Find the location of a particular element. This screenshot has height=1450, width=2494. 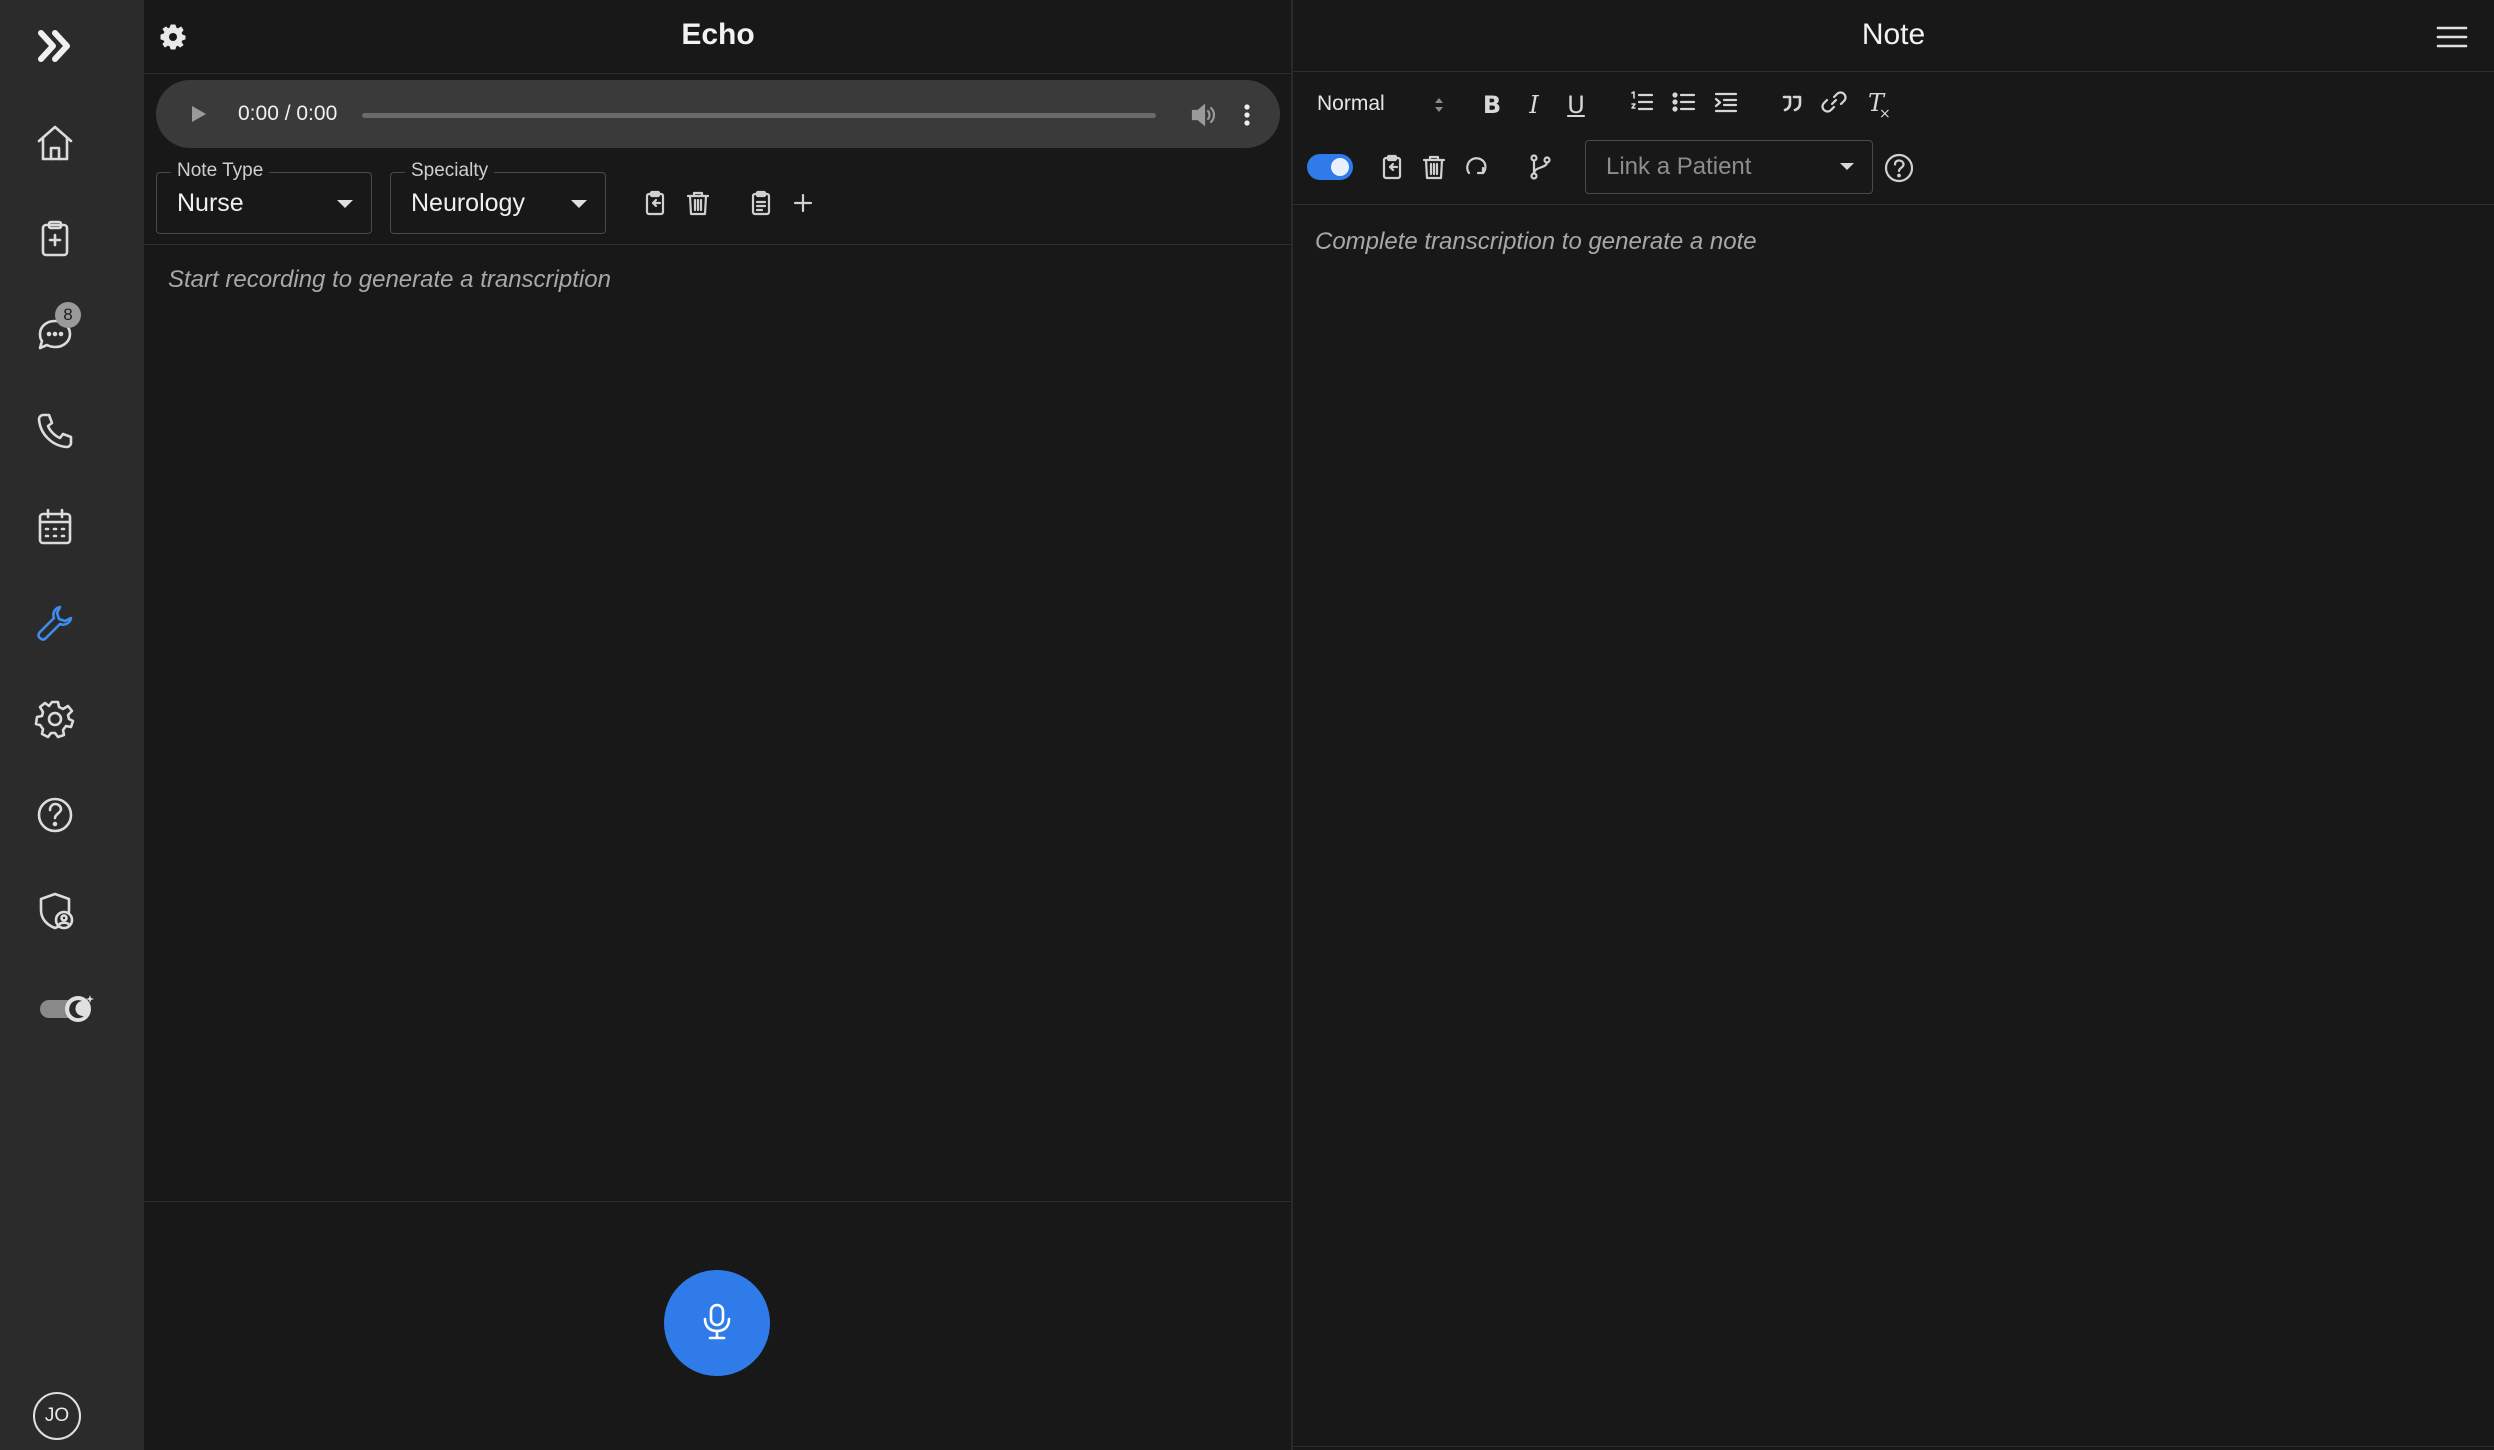

plus-icon is located at coordinates (803, 207).